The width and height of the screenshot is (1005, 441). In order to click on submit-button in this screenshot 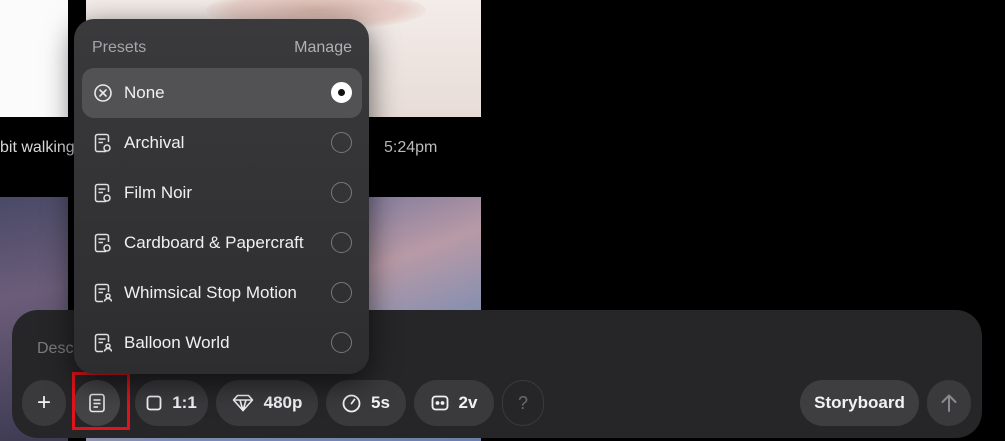, I will do `click(949, 403)`.